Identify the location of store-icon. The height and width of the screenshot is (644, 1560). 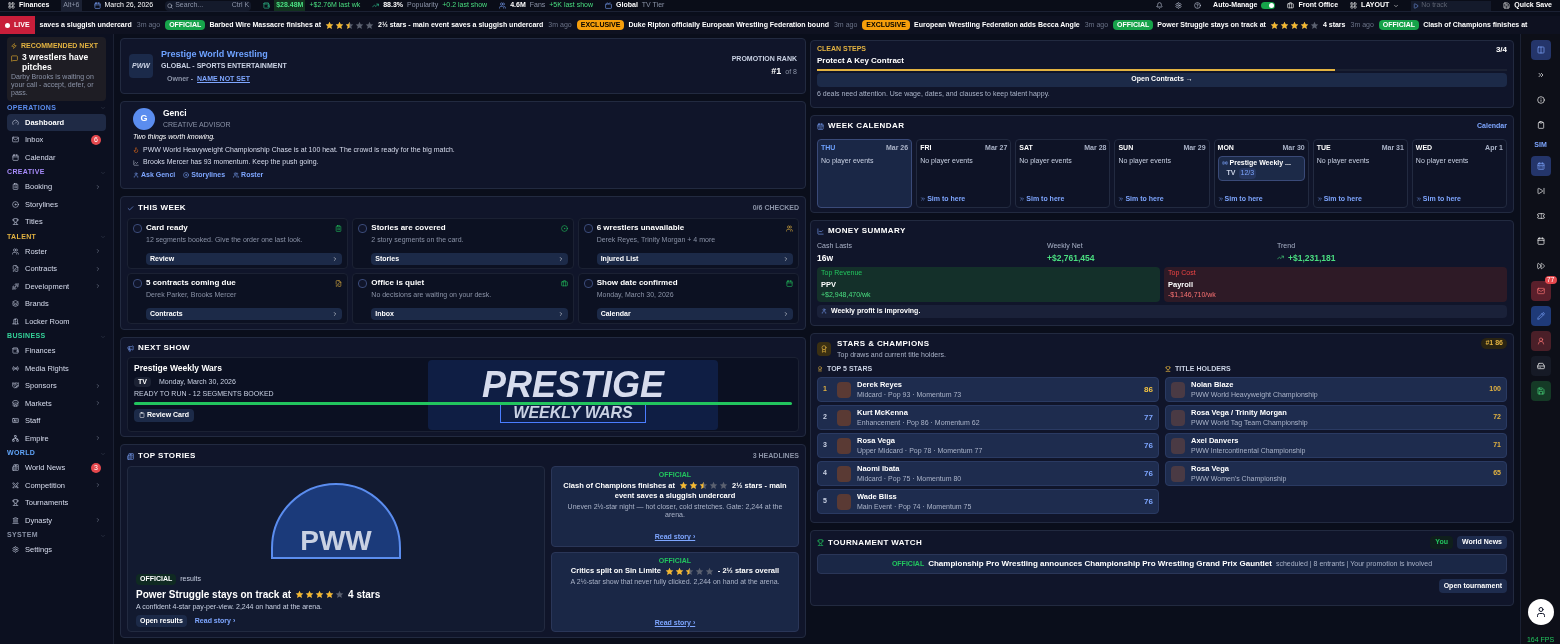
(15, 403).